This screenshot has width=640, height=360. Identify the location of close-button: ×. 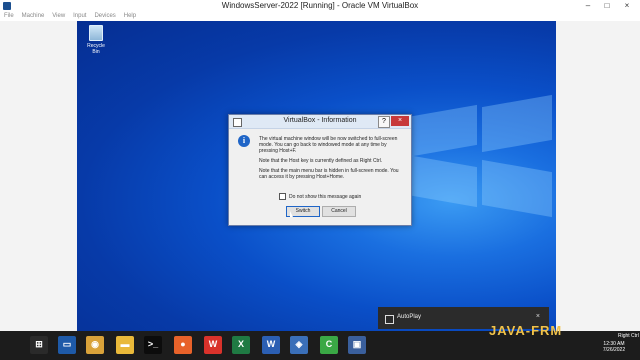
(627, 6).